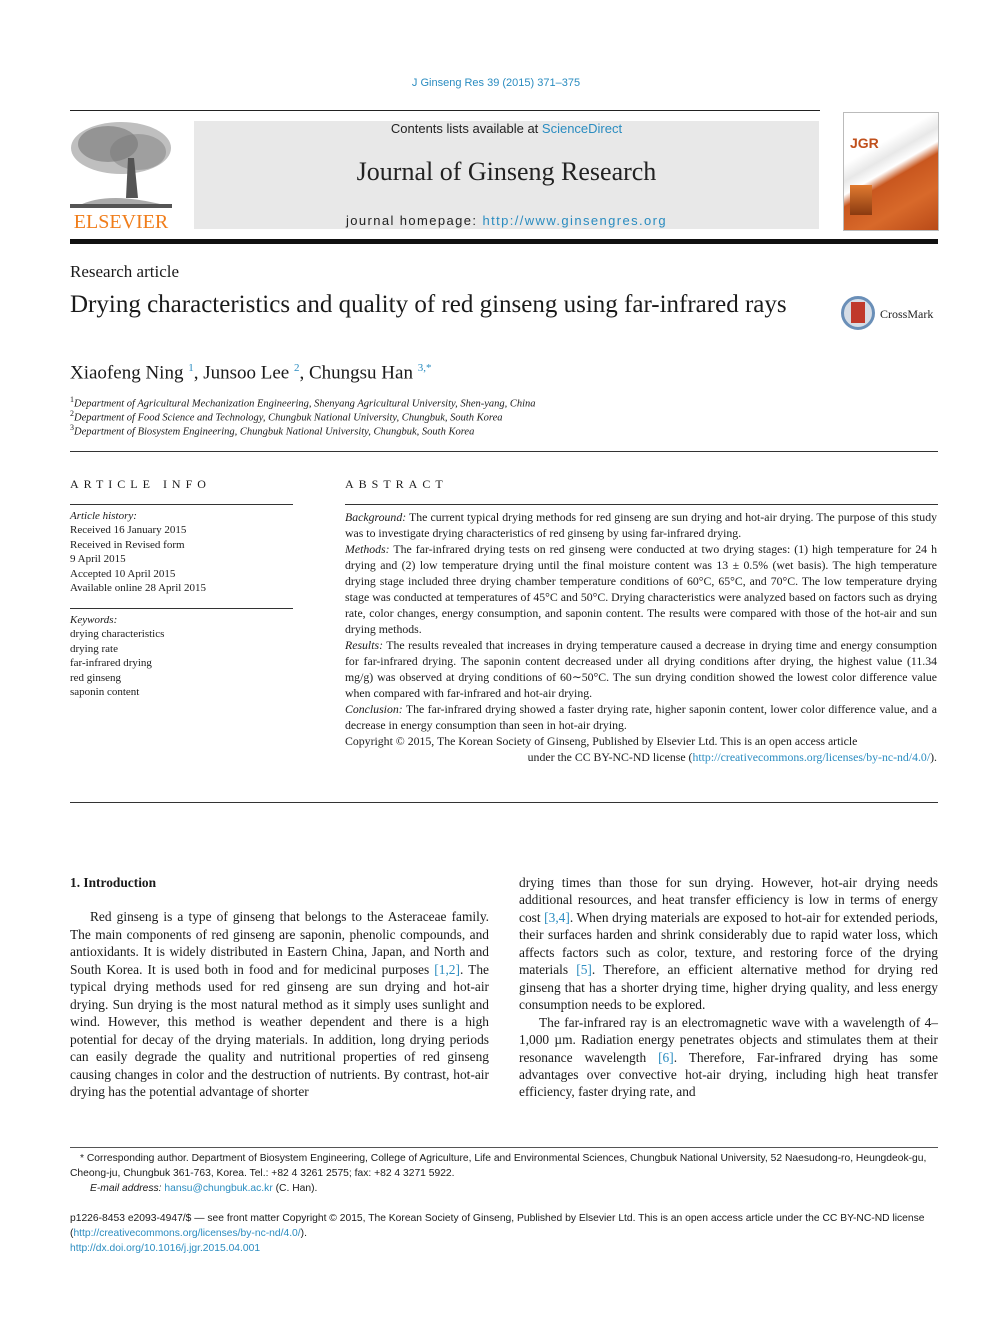  Describe the element at coordinates (140, 484) in the screenshot. I see `article-info-heading: ARTICLE INFO` at that location.